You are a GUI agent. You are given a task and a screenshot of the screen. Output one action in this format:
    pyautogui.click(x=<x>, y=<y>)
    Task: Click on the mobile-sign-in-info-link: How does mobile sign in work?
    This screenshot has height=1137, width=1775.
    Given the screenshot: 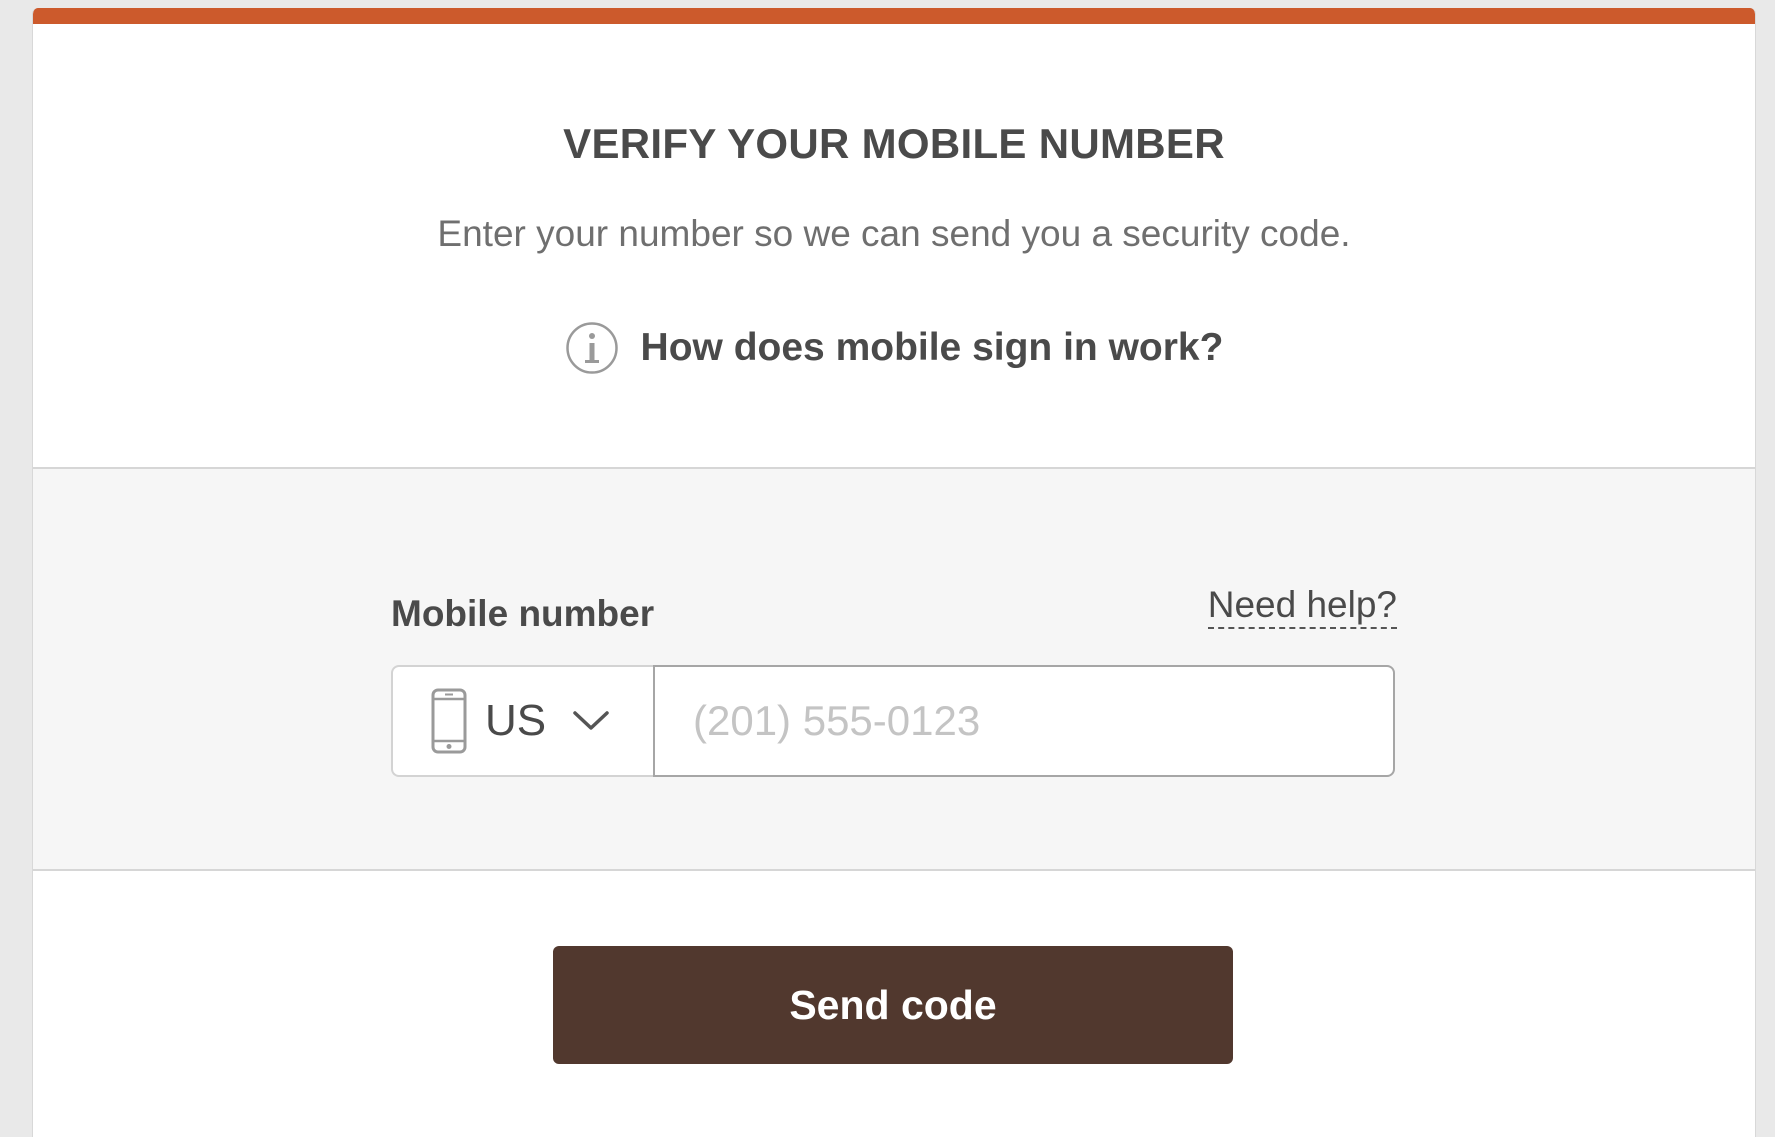 What is the action you would take?
    pyautogui.click(x=932, y=348)
    